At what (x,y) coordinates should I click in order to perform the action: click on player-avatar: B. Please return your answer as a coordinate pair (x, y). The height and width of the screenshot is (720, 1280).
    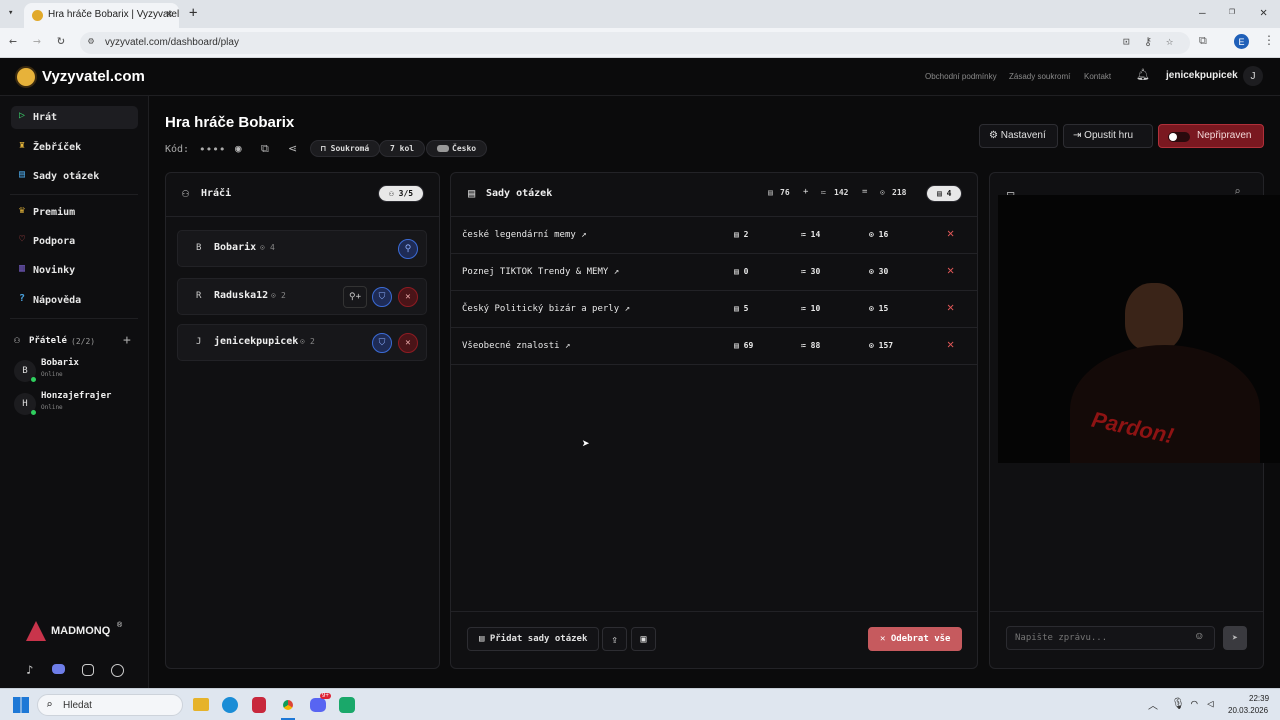
    Looking at the image, I should click on (199, 248).